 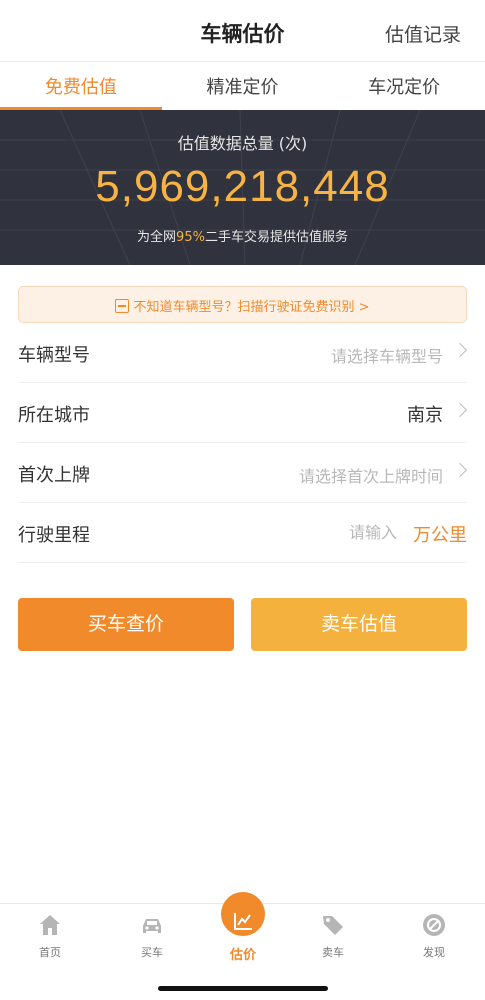 I want to click on discover-icon, so click(x=434, y=925).